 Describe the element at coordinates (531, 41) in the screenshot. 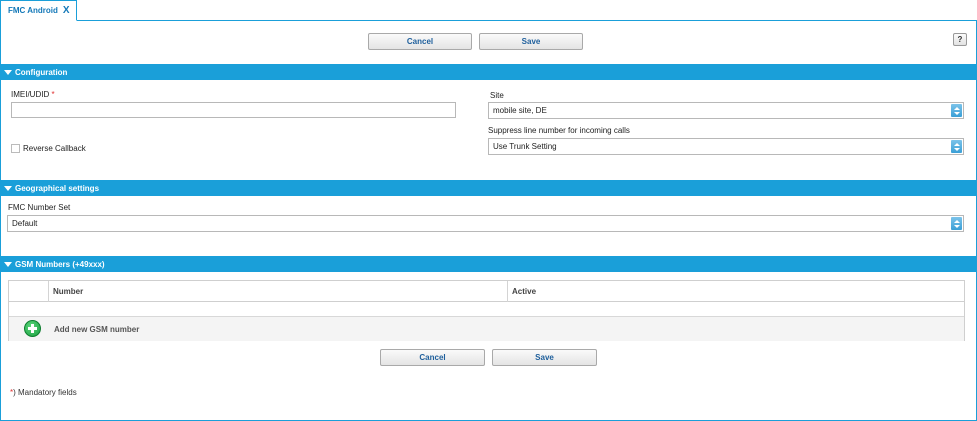

I see `save-button: Save` at that location.